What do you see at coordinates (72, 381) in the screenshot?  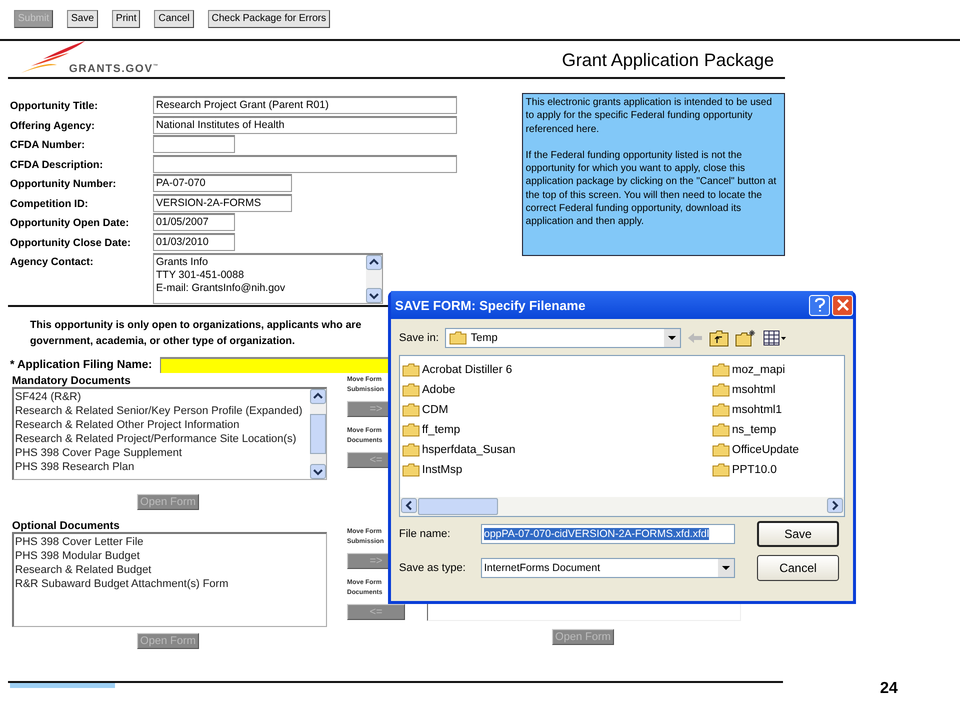 I see `section-title: Mandatory Documents` at bounding box center [72, 381].